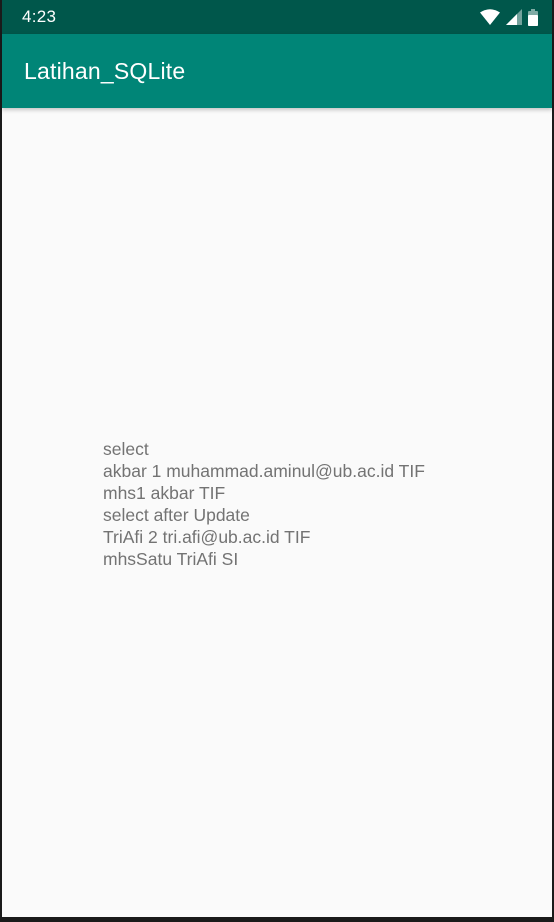 The height and width of the screenshot is (922, 554). What do you see at coordinates (277, 919) in the screenshot?
I see `bottom-bezel` at bounding box center [277, 919].